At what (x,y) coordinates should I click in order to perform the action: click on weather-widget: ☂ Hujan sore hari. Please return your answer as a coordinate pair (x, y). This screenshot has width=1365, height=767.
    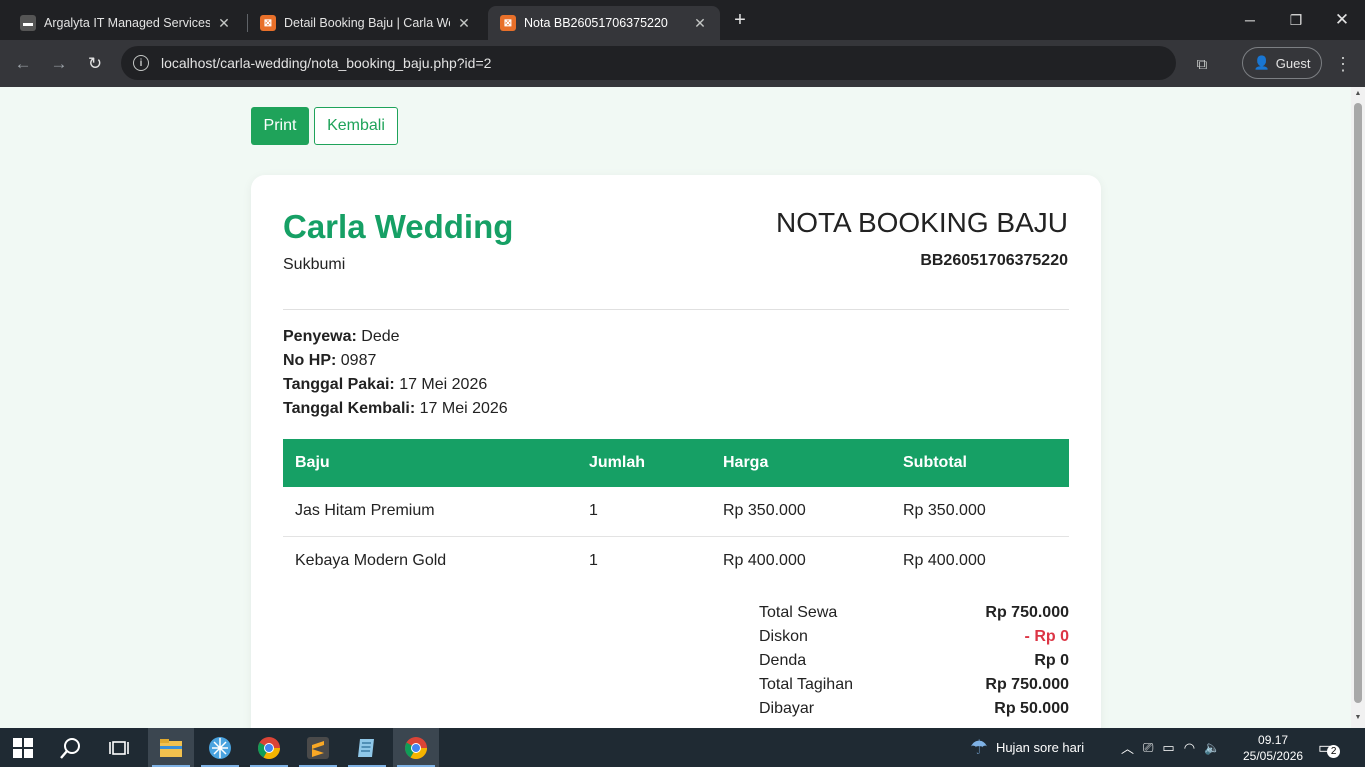
    Looking at the image, I should click on (1027, 747).